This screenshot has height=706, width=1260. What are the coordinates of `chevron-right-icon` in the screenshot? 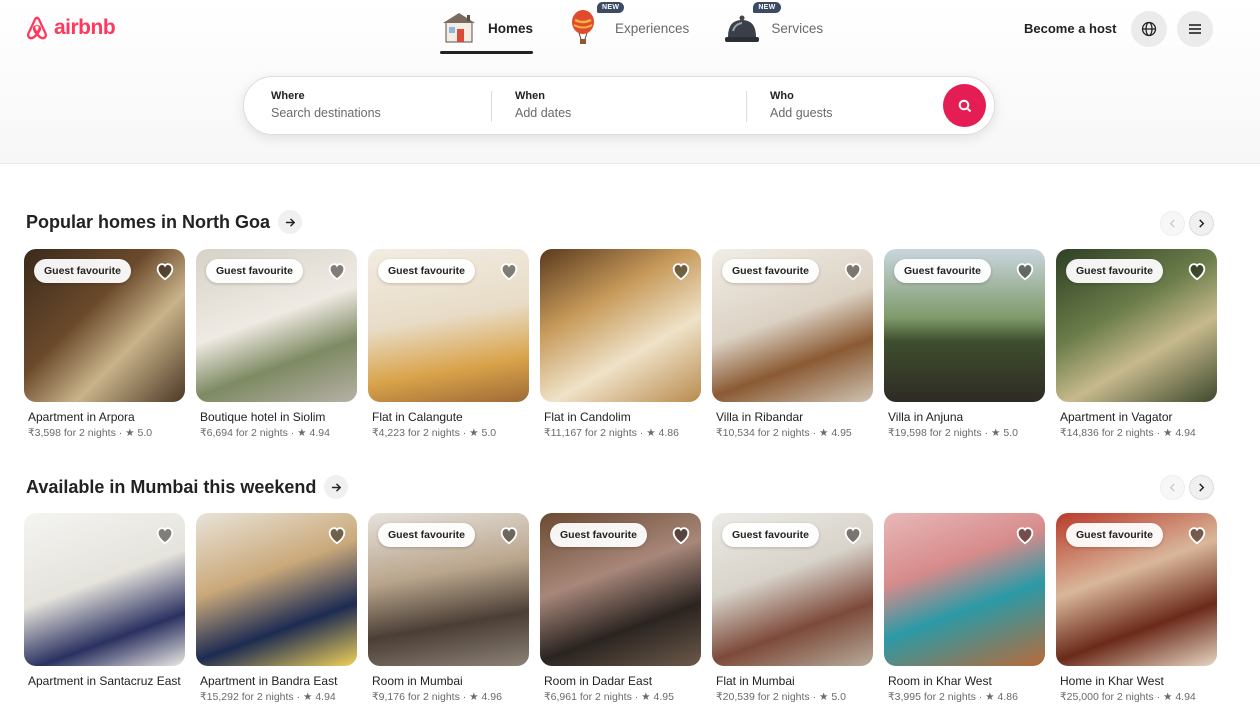 It's located at (1202, 487).